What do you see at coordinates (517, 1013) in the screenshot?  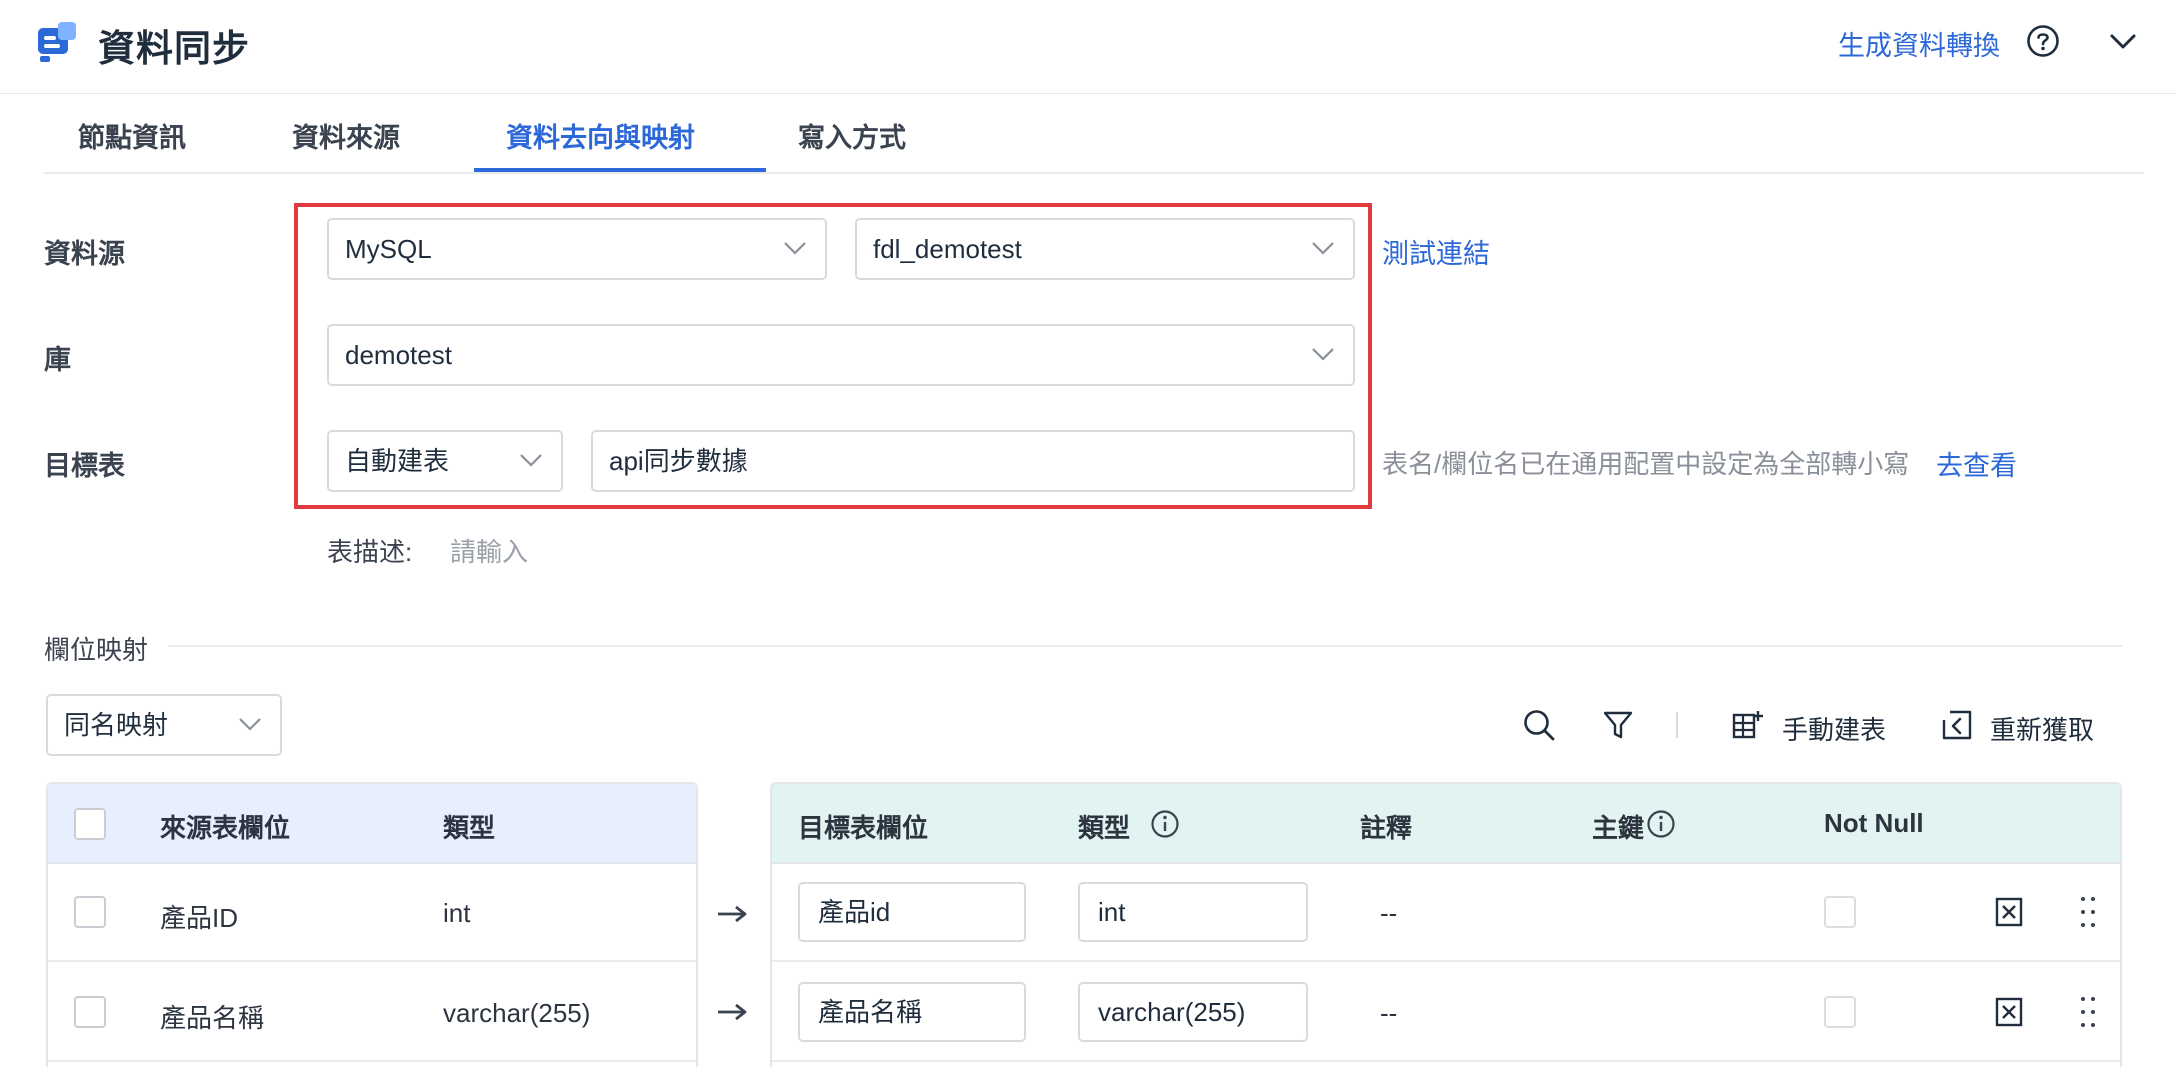 I see `source-field-type: varchar(255)` at bounding box center [517, 1013].